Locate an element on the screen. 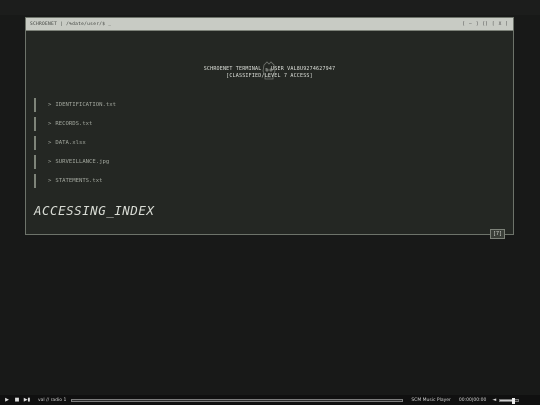  play-icon: ▶ is located at coordinates (7, 400).